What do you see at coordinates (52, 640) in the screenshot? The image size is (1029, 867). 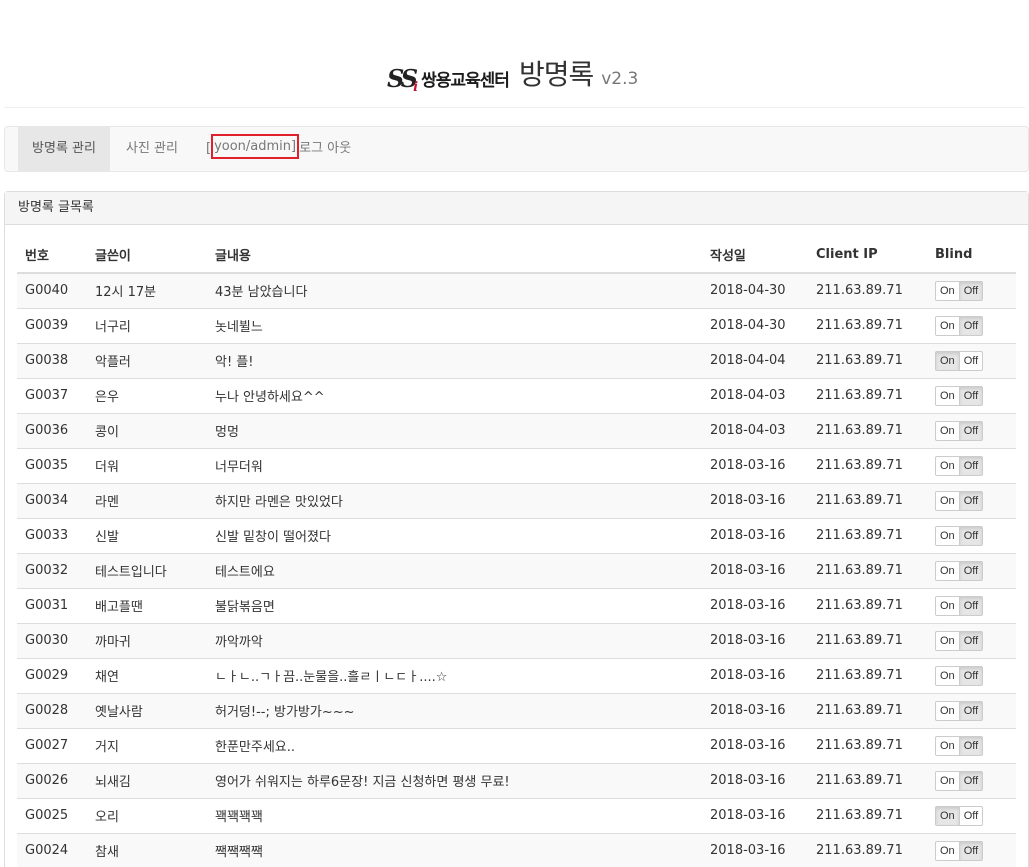 I see `row-no: G0030` at bounding box center [52, 640].